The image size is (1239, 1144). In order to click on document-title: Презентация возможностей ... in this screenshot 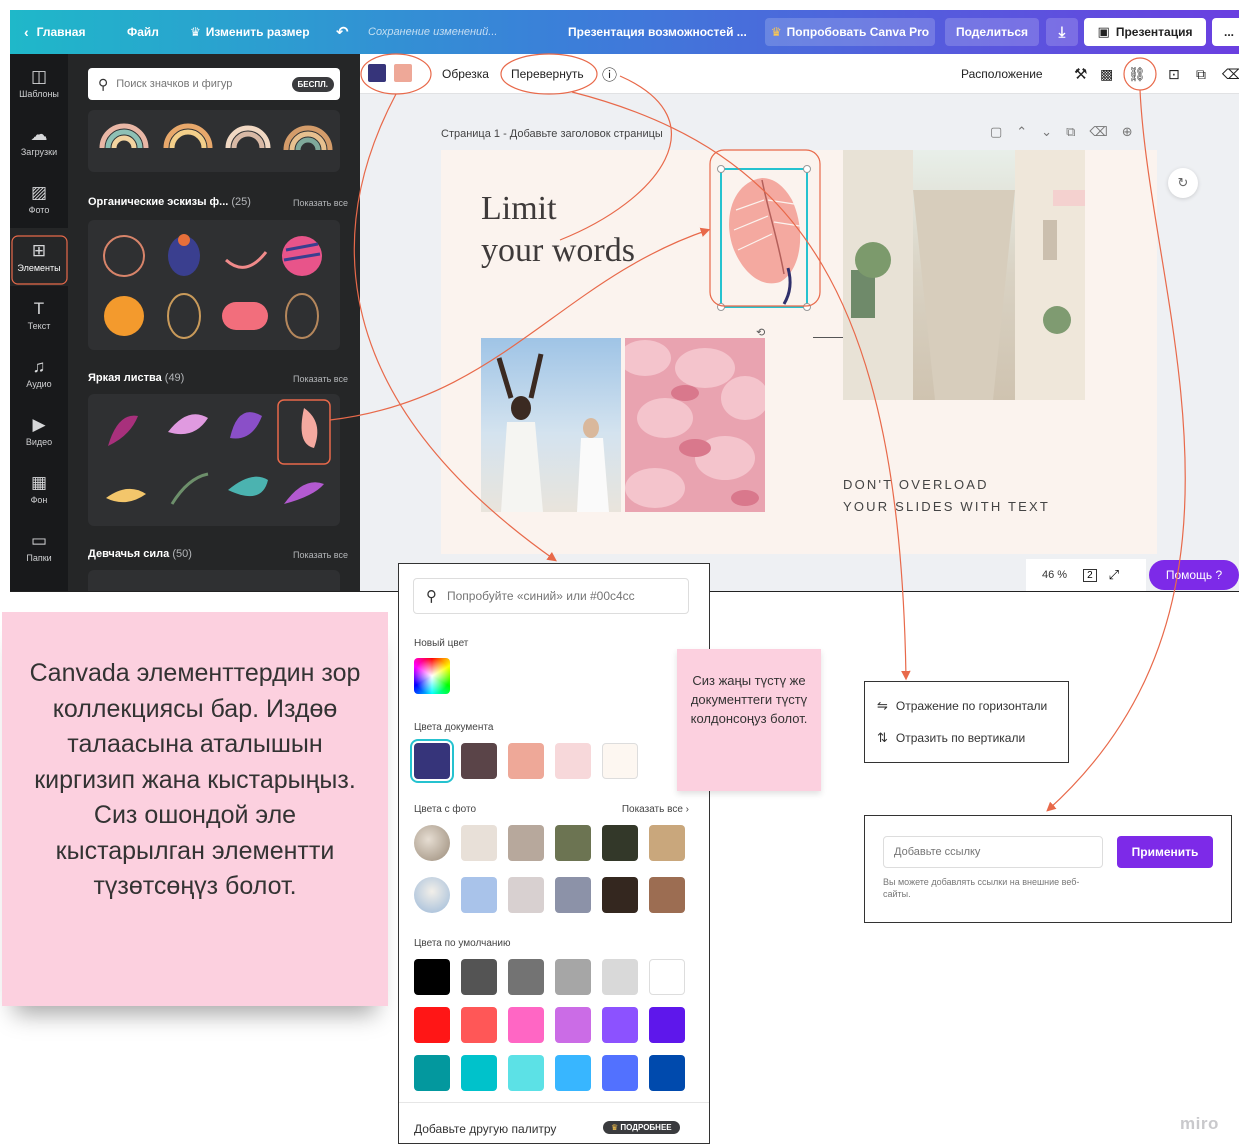, I will do `click(657, 32)`.